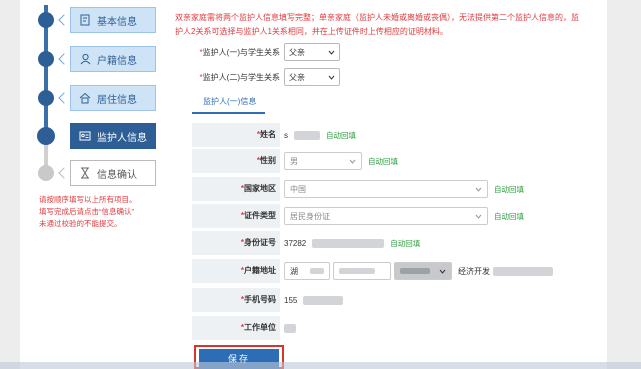 The height and width of the screenshot is (369, 641). Describe the element at coordinates (268, 160) in the screenshot. I see `gender-label: 性别` at that location.